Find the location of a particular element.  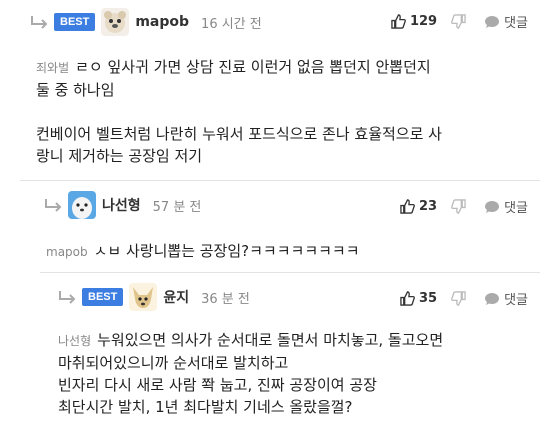

author-name: 나선형 is located at coordinates (121, 205).